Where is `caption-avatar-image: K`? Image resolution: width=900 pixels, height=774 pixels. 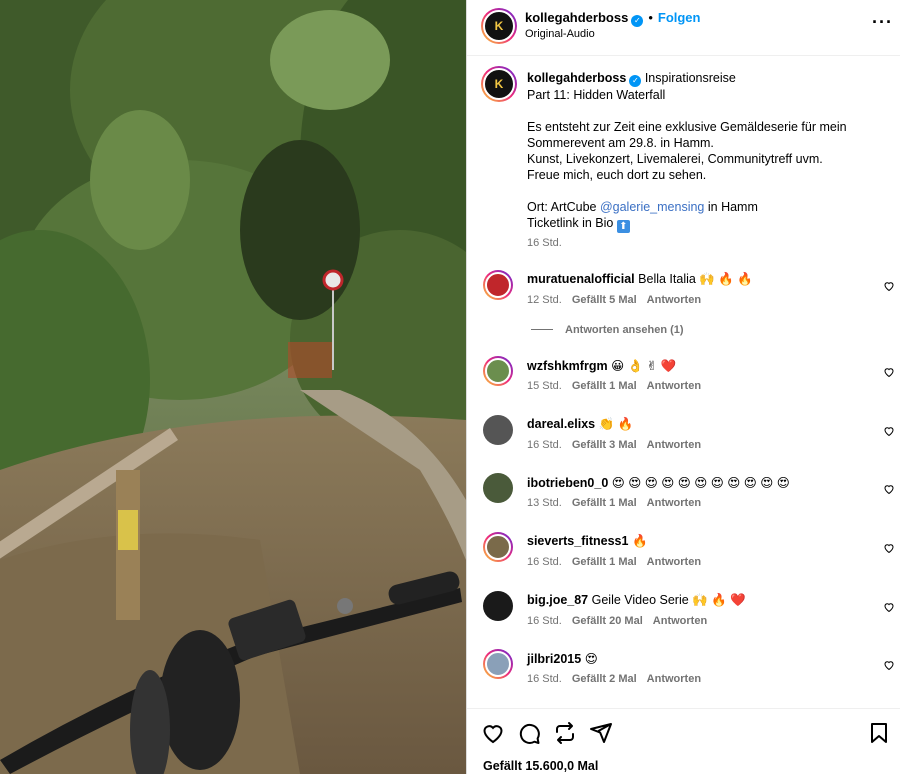
caption-avatar-image: K is located at coordinates (499, 84).